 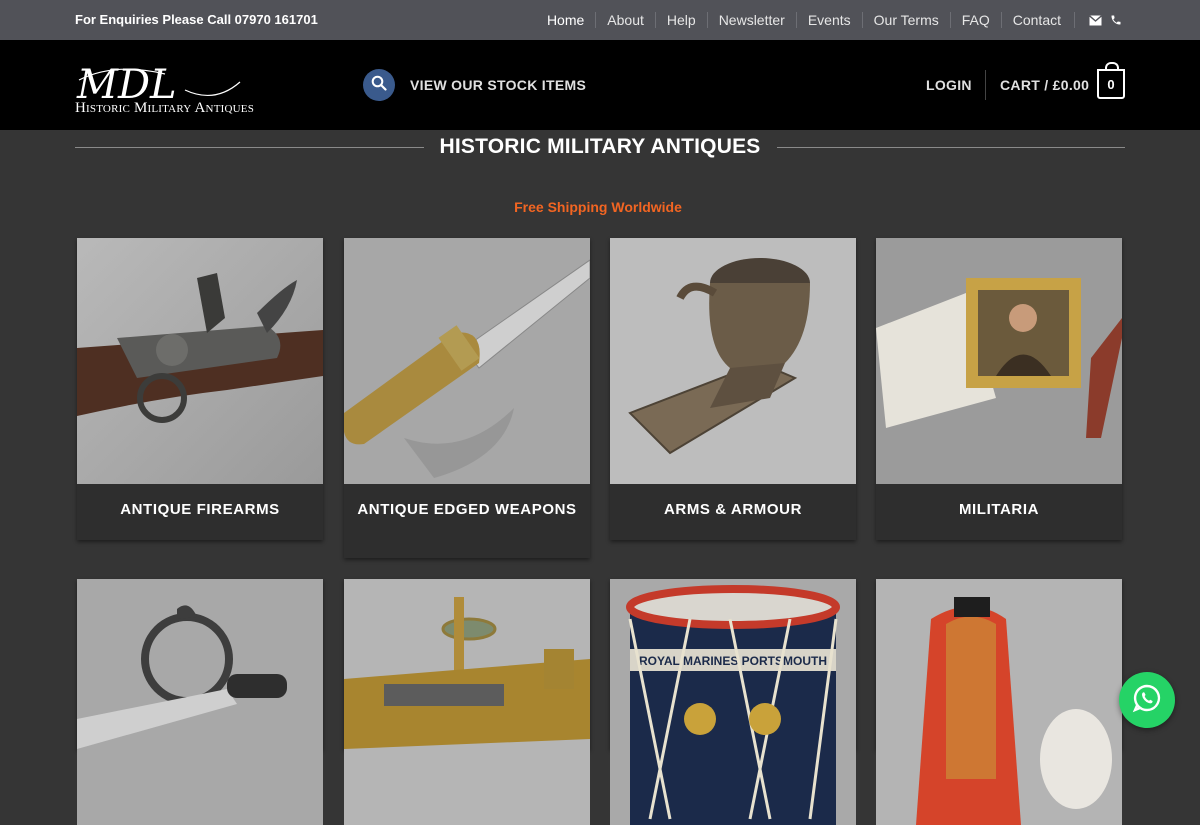 What do you see at coordinates (498, 85) in the screenshot?
I see `view-stock-link: VIEW OUR STOCK ITEMS` at bounding box center [498, 85].